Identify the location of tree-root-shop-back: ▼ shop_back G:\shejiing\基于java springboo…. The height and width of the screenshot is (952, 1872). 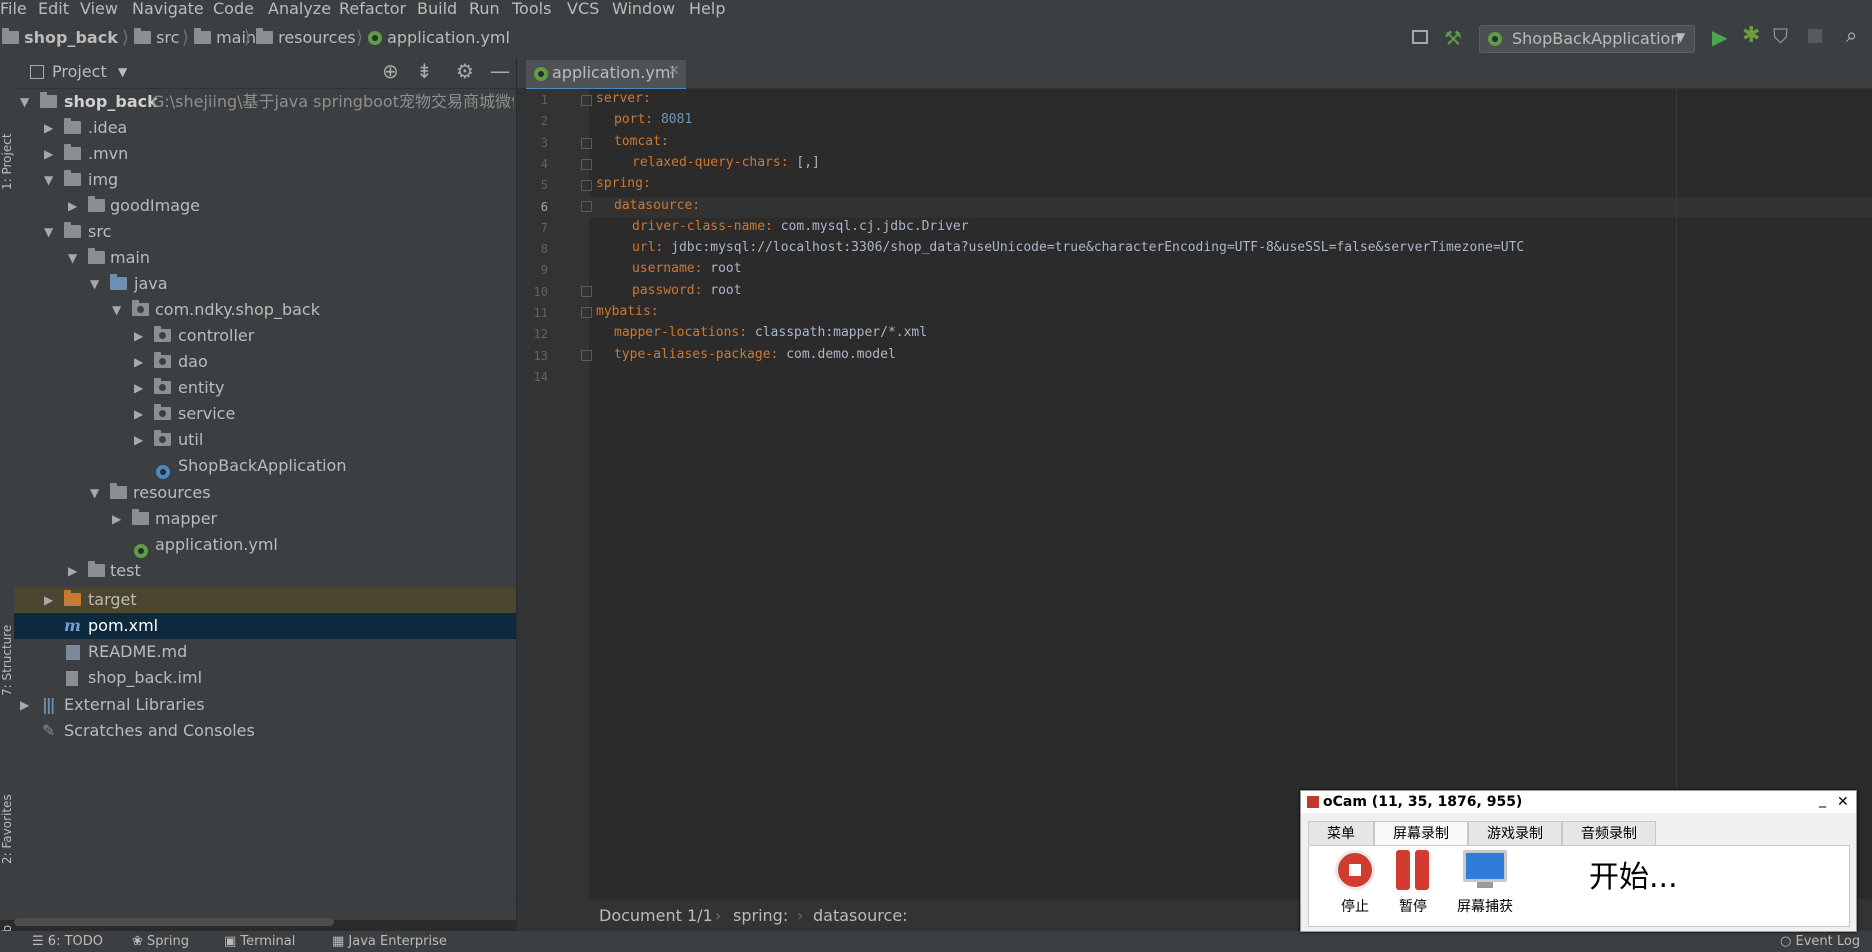
(265, 102).